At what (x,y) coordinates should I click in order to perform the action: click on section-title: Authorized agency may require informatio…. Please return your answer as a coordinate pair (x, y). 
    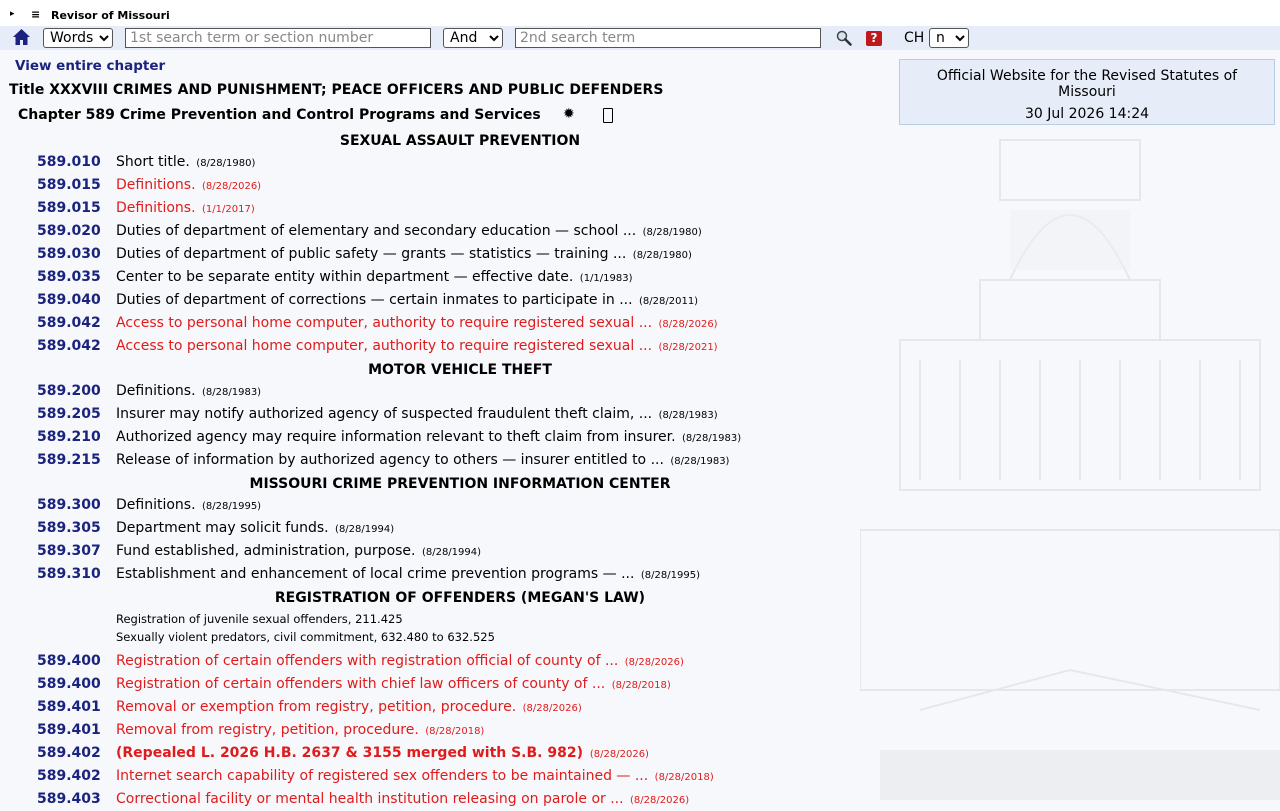
    Looking at the image, I should click on (396, 437).